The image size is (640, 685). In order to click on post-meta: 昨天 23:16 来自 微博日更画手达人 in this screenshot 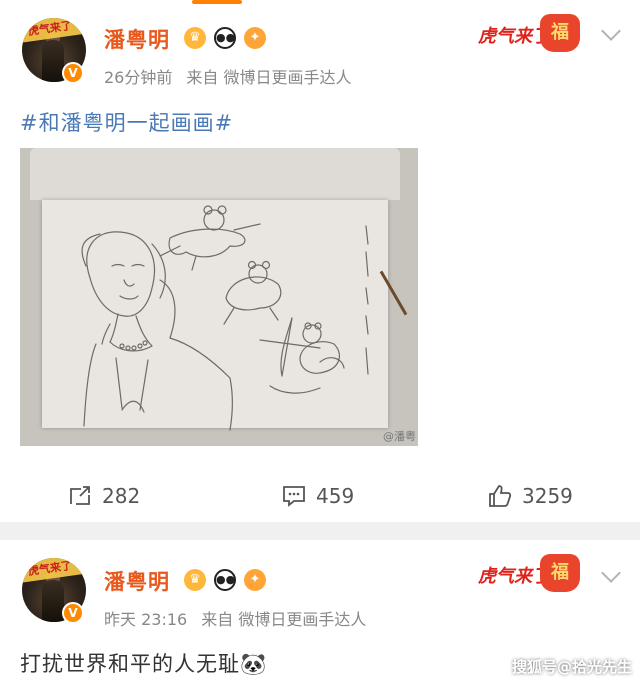, I will do `click(235, 618)`.